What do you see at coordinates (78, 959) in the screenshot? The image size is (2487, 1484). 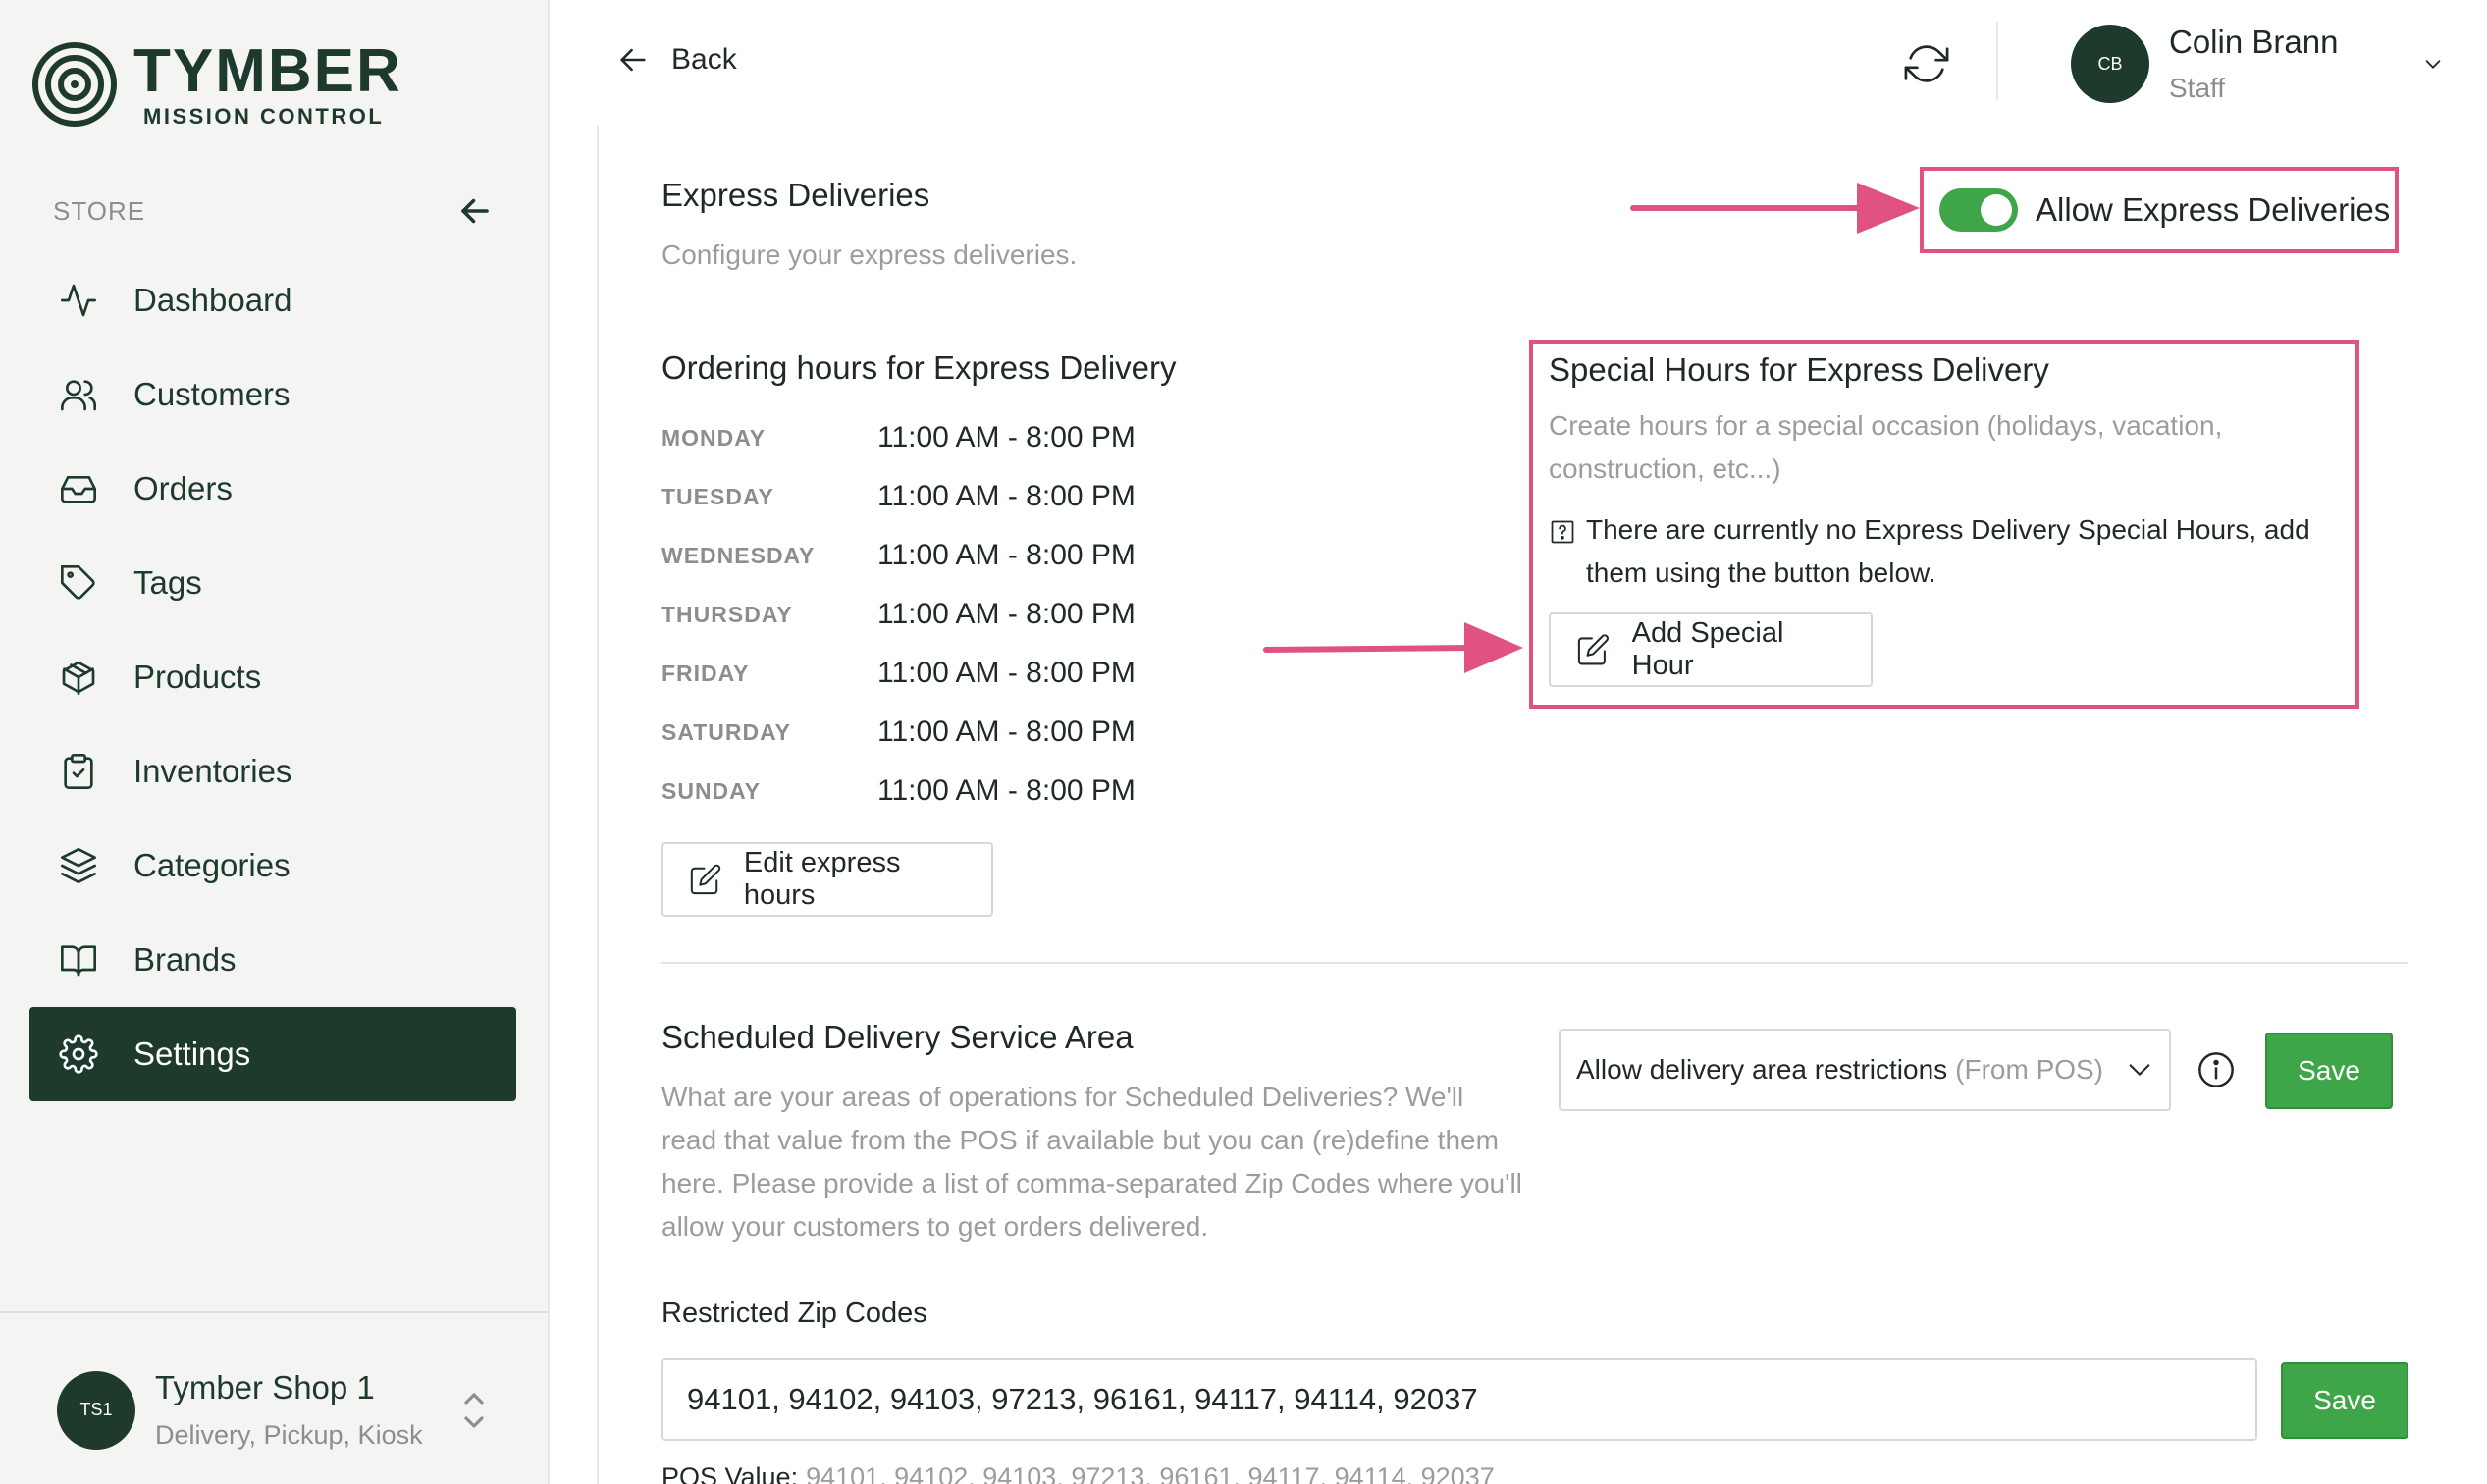 I see `book-icon` at bounding box center [78, 959].